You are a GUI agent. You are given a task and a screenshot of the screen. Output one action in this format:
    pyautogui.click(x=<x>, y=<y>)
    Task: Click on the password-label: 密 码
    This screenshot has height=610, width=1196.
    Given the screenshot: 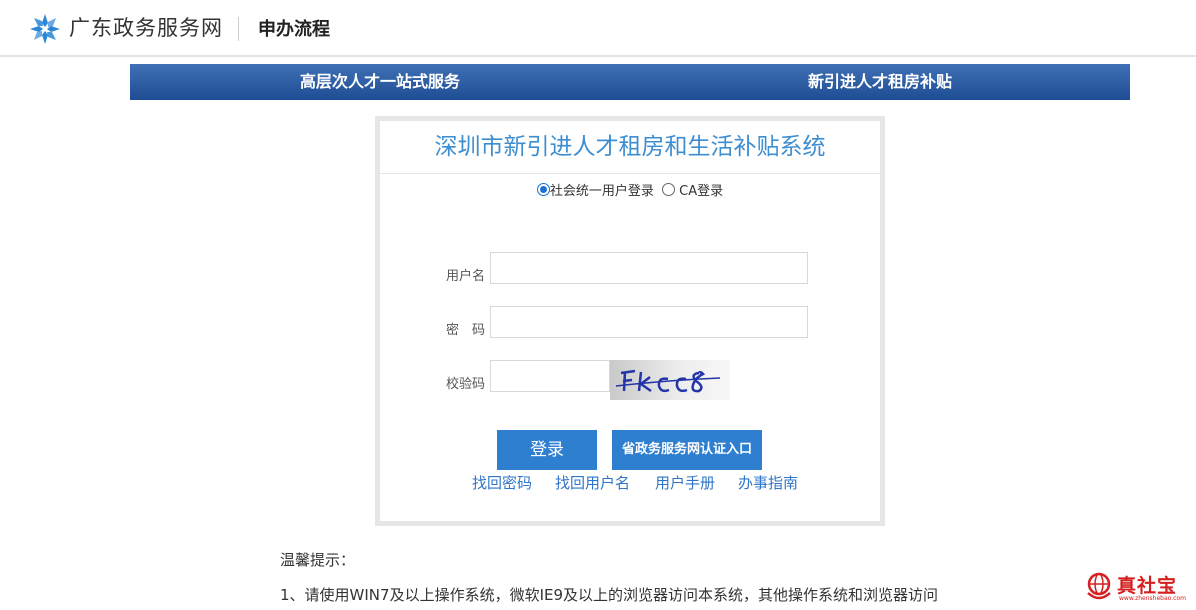 What is the action you would take?
    pyautogui.click(x=465, y=330)
    